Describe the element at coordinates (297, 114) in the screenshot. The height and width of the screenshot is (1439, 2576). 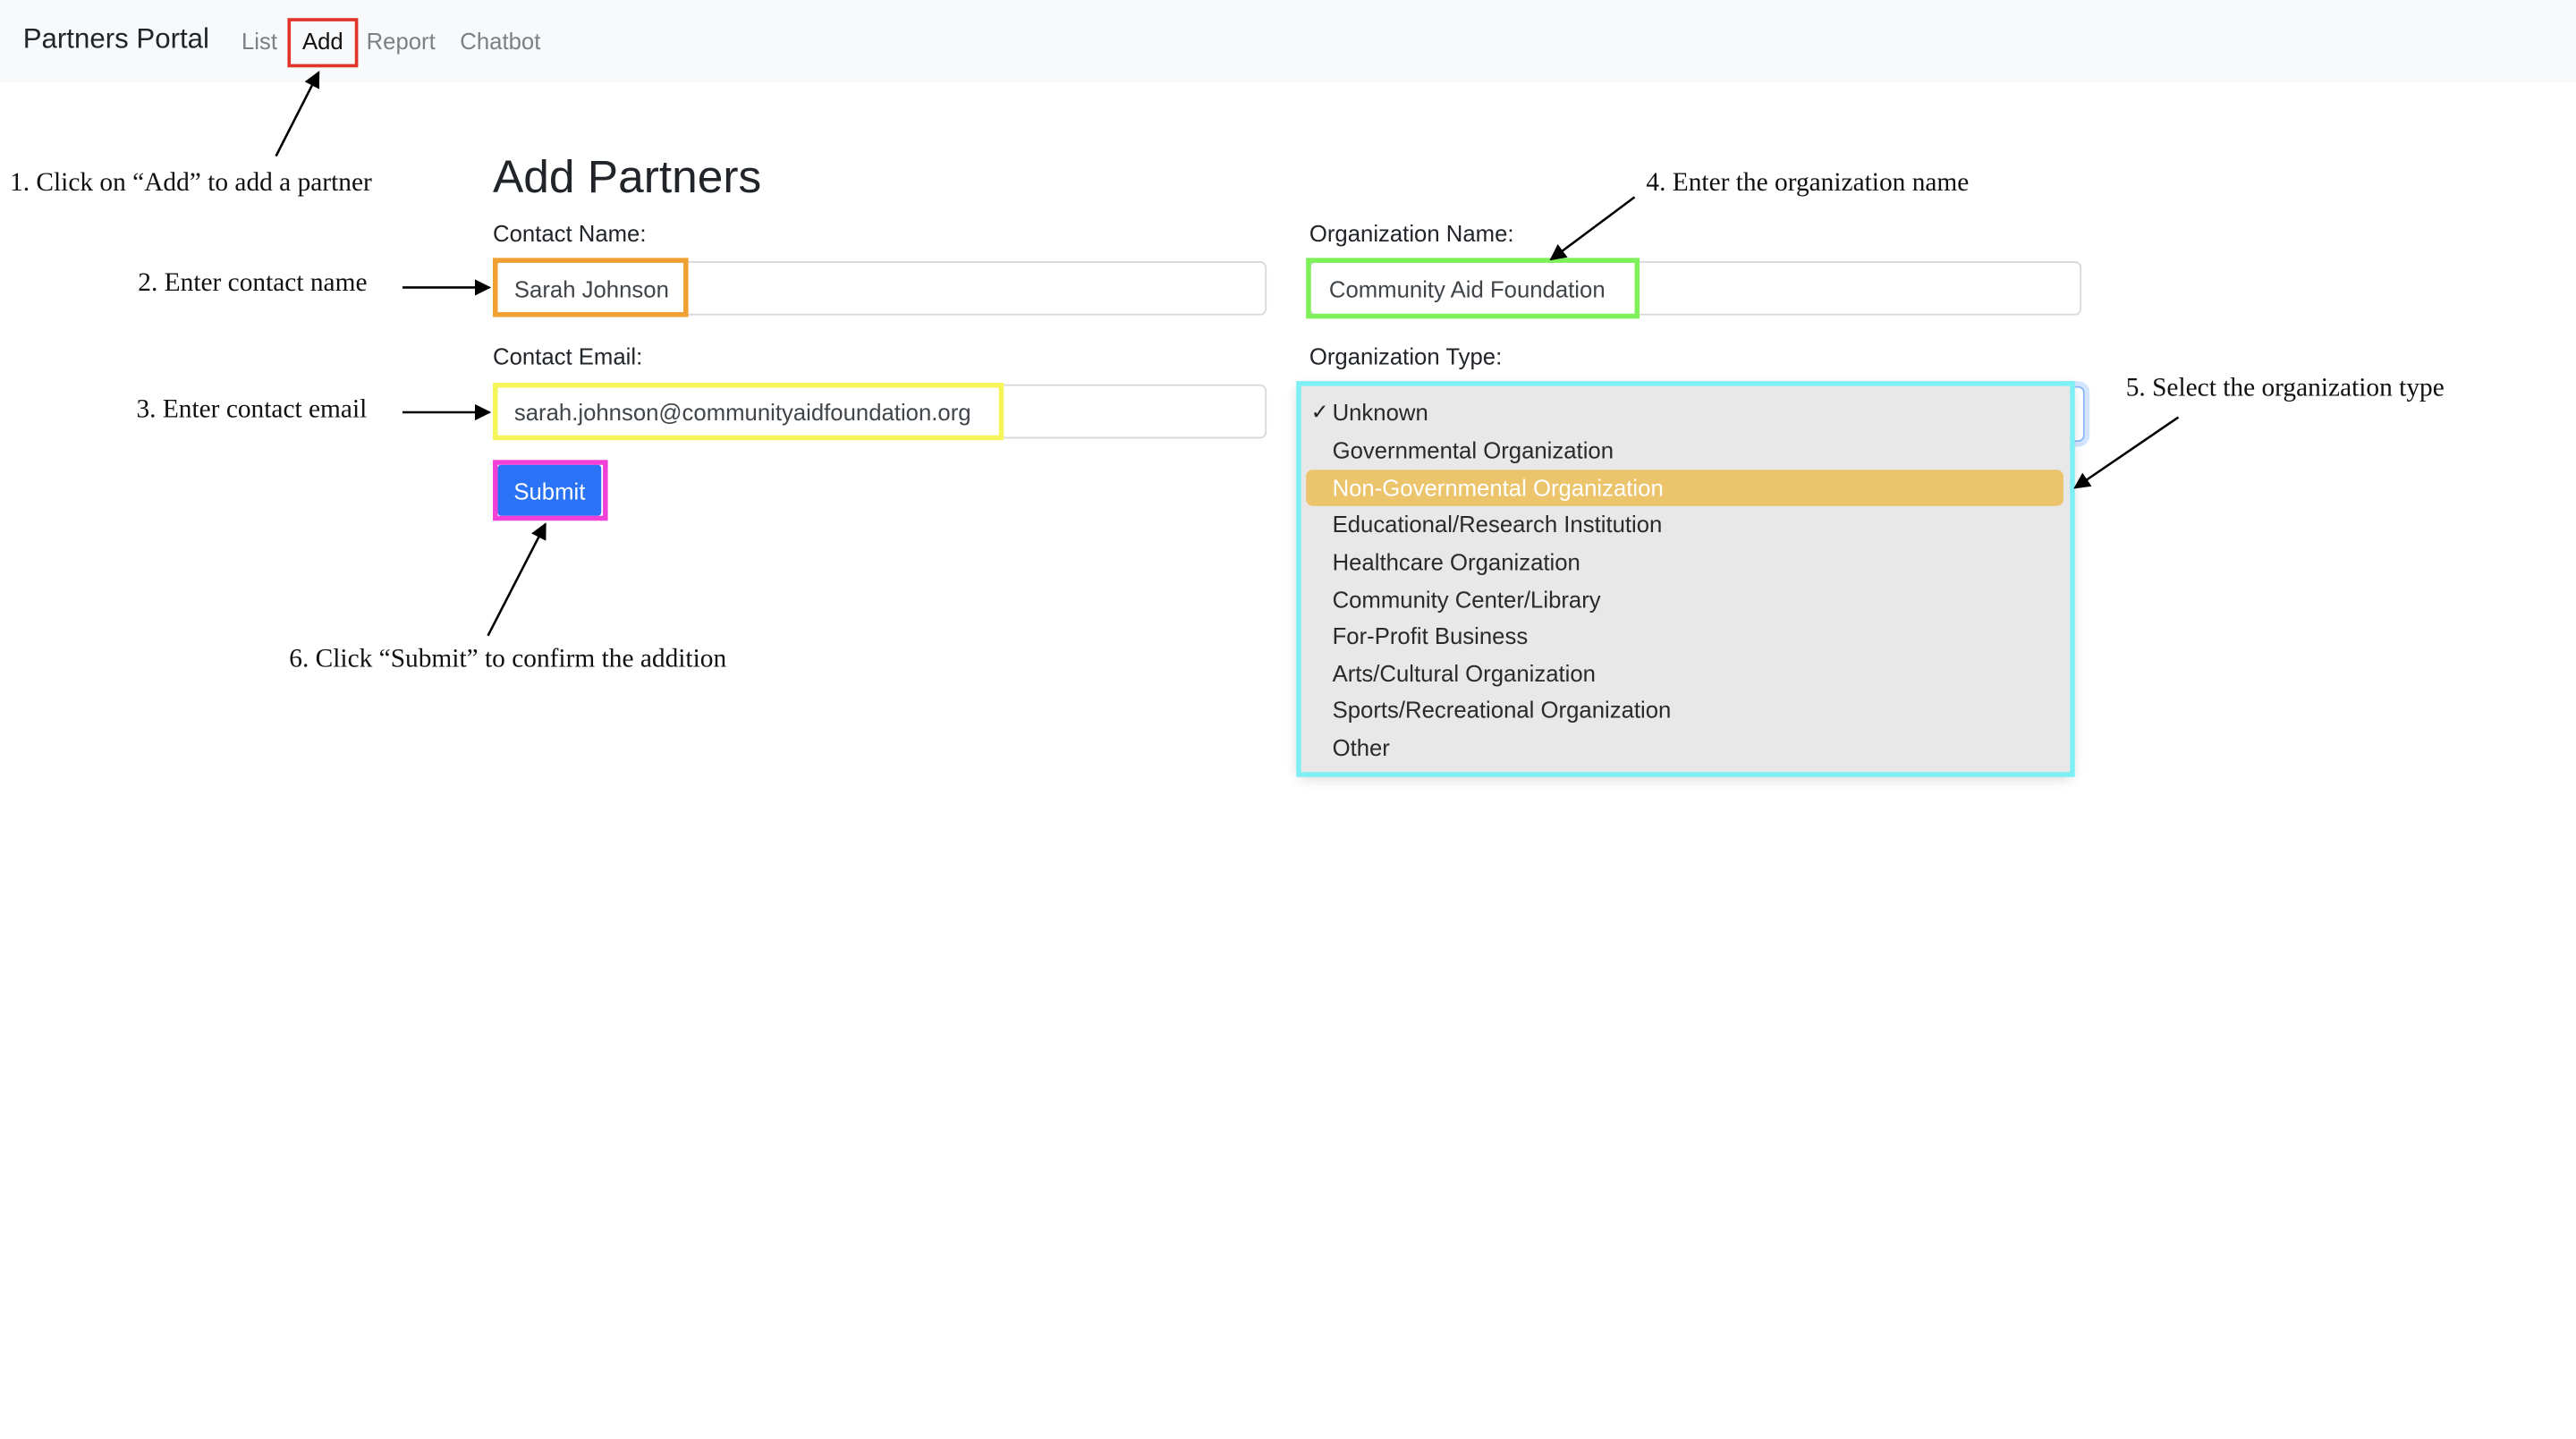
I see `step1-arrow` at that location.